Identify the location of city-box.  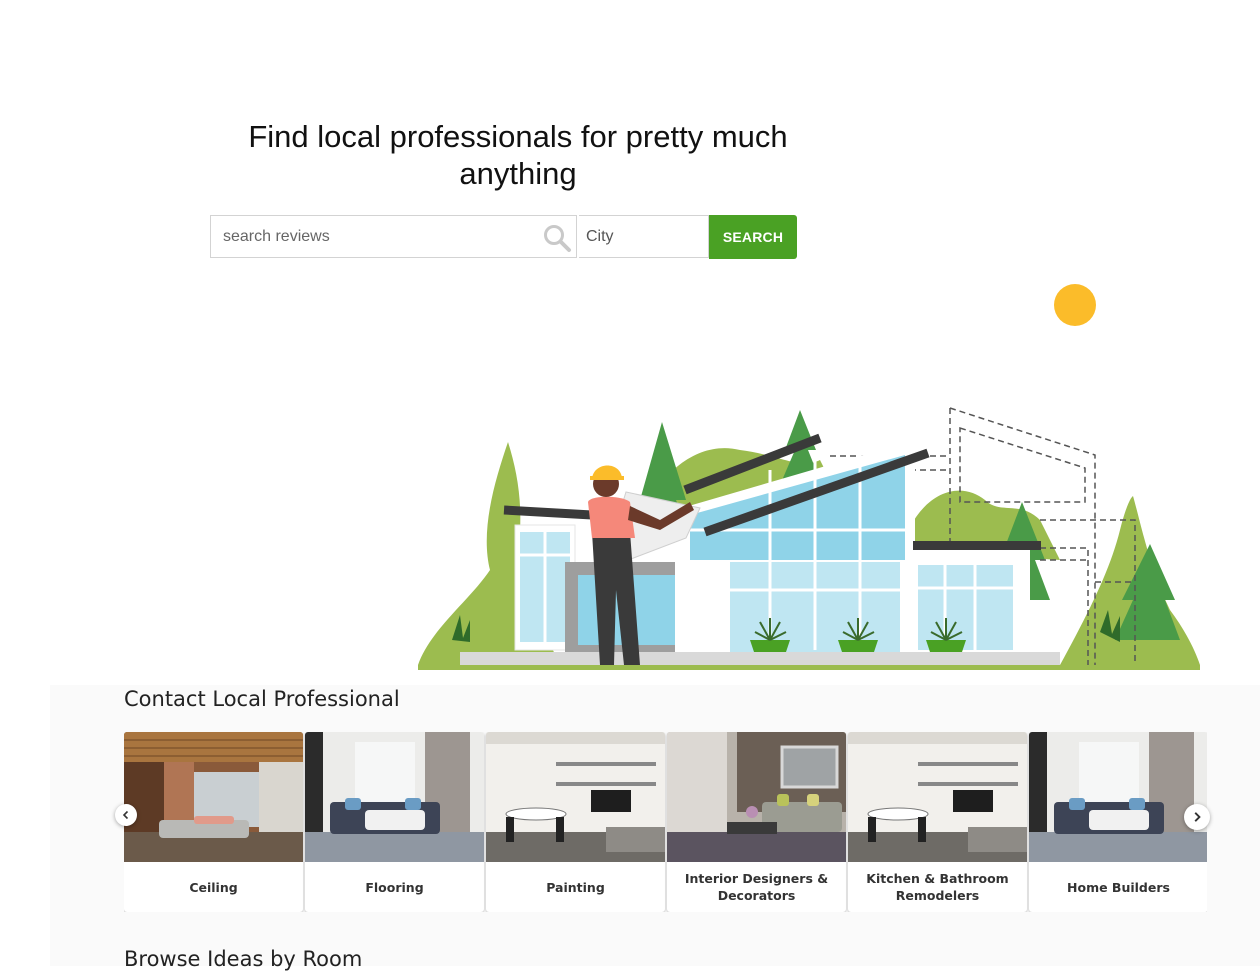
(644, 236).